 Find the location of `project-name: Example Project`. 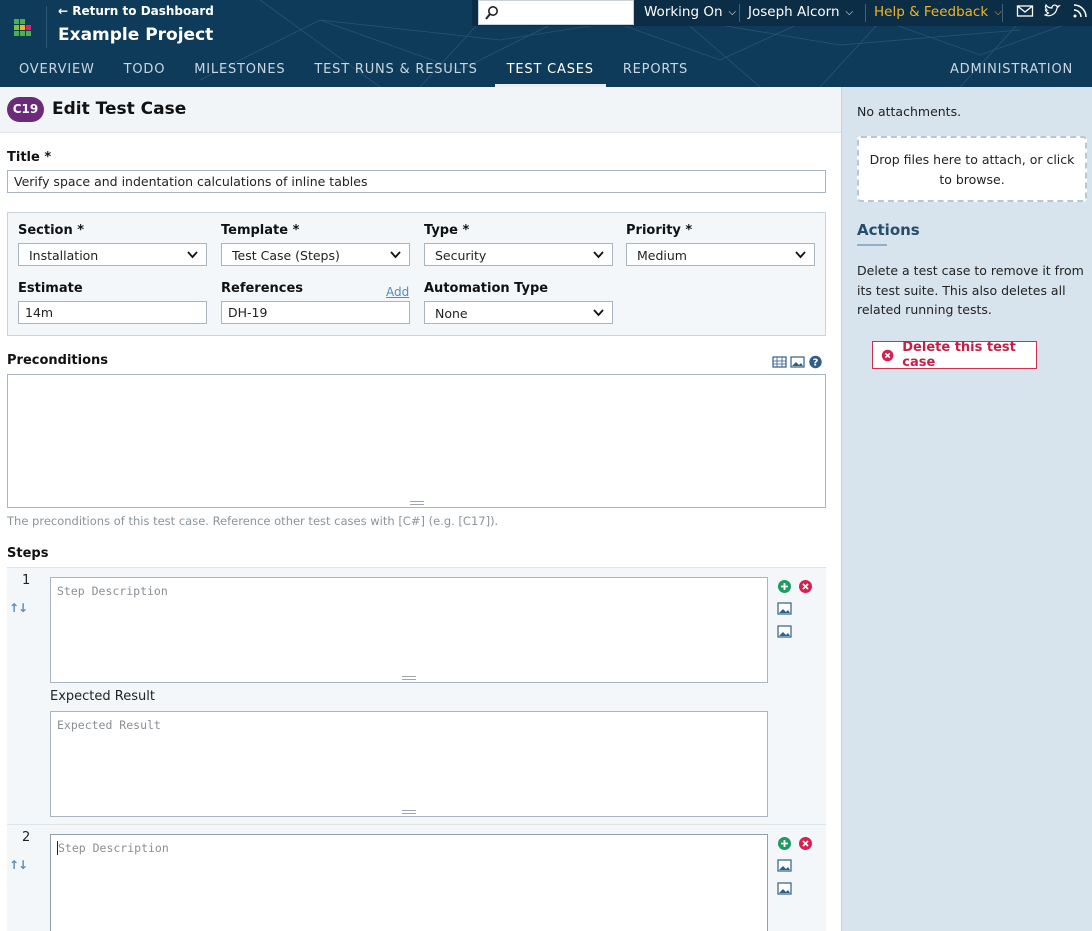

project-name: Example Project is located at coordinates (135, 35).